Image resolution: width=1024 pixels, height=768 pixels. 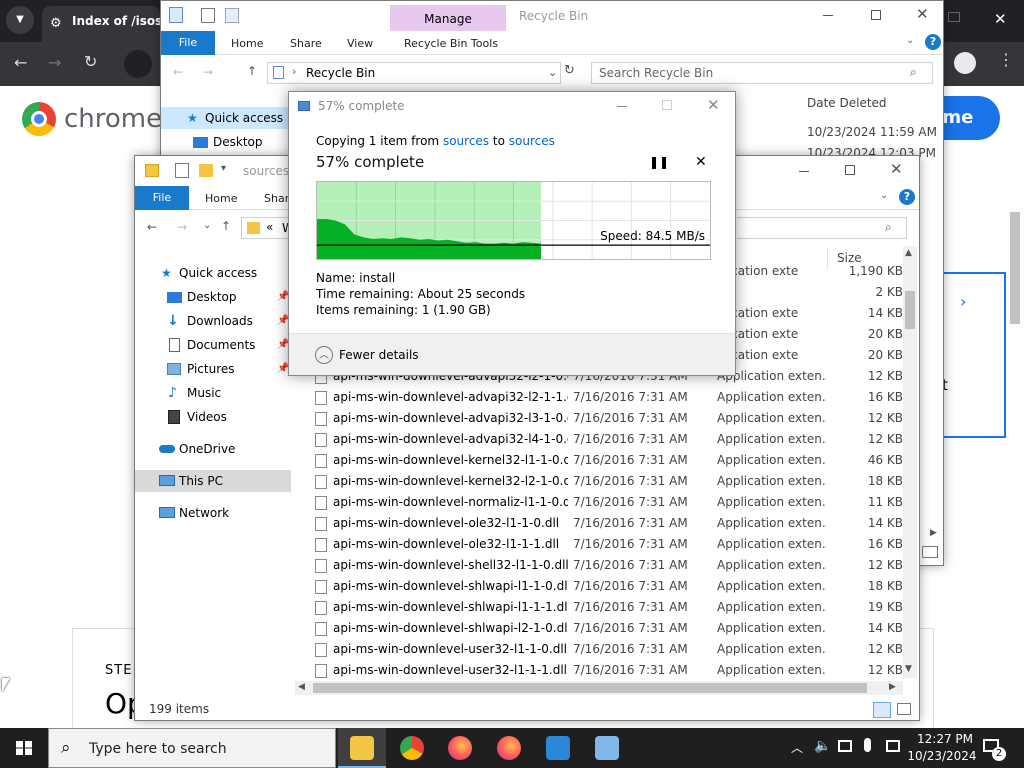 What do you see at coordinates (822, 746) in the screenshot?
I see `volume-icon: 🔈` at bounding box center [822, 746].